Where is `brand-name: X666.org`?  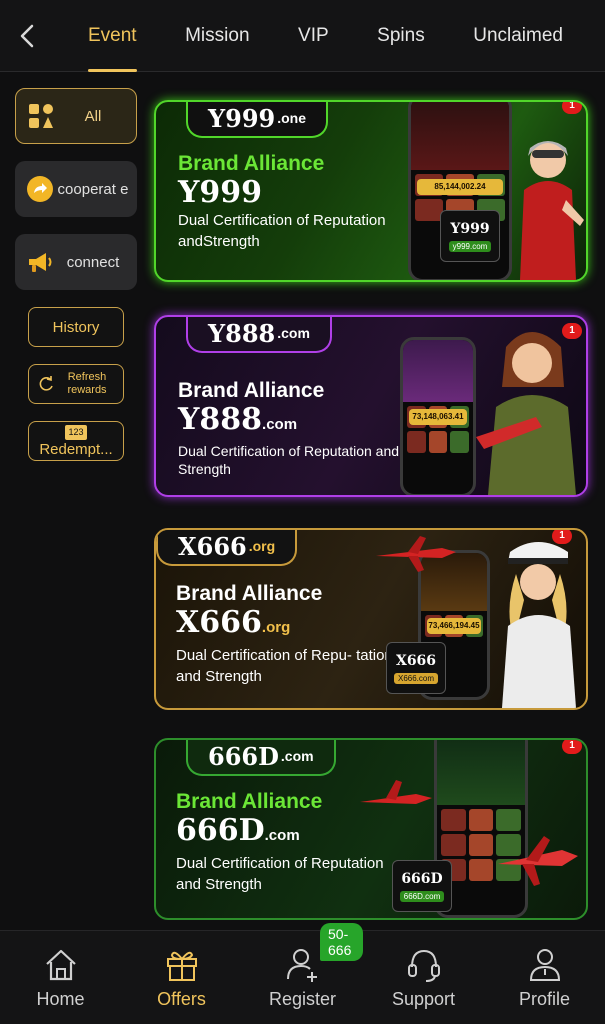
brand-name: X666.org is located at coordinates (291, 625).